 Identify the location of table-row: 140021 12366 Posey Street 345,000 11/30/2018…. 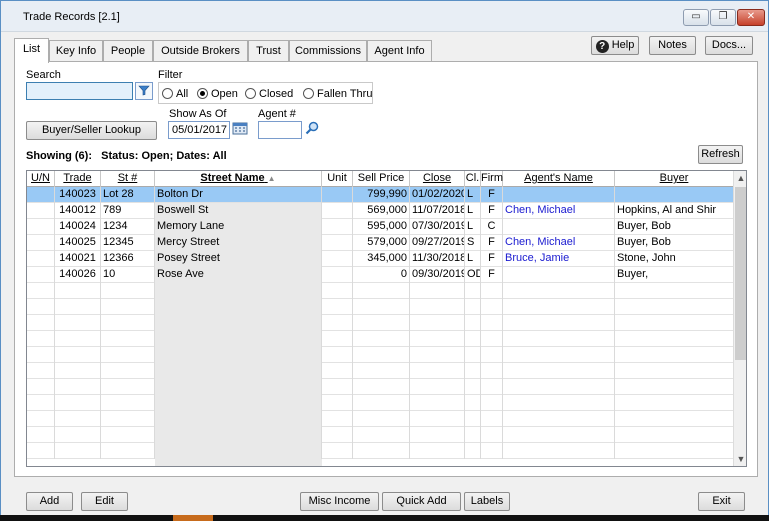
(380, 259).